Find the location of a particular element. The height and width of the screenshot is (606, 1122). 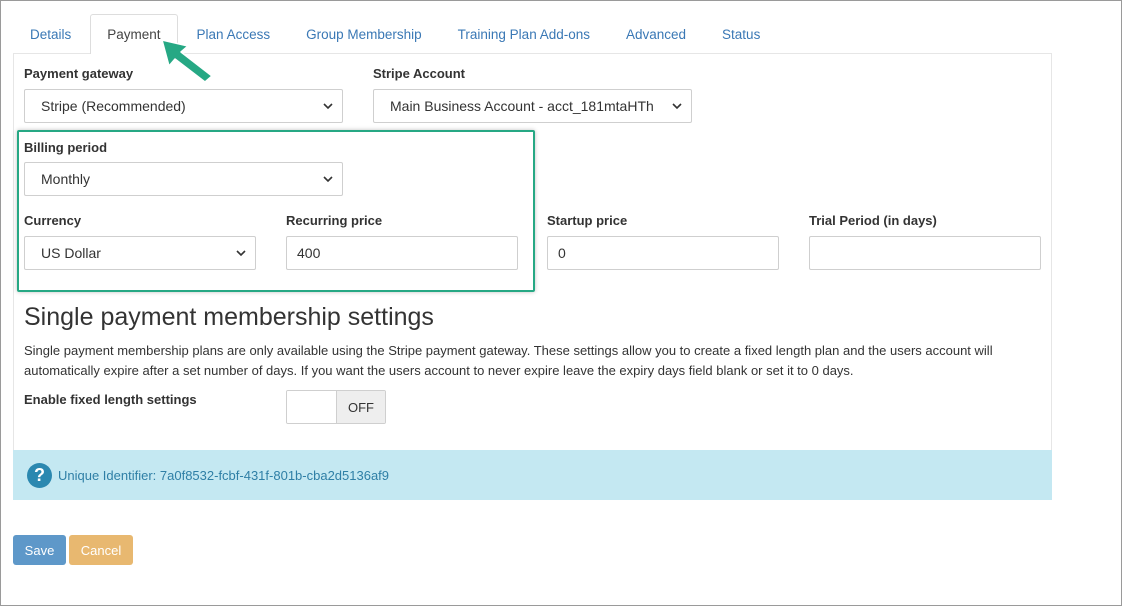

fixed-length-toggle: OFF is located at coordinates (336, 407).